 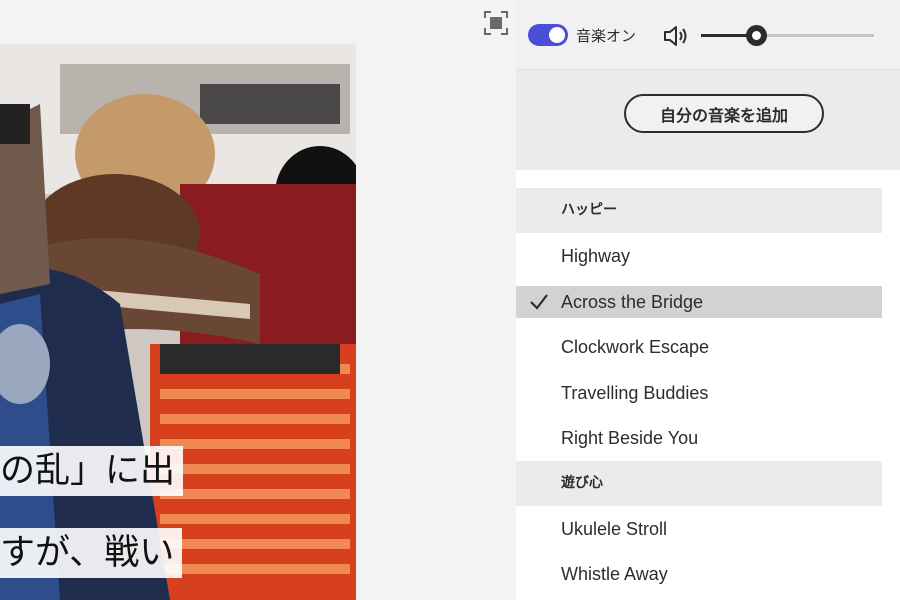 What do you see at coordinates (757, 35) in the screenshot?
I see `volume-slider-thumb` at bounding box center [757, 35].